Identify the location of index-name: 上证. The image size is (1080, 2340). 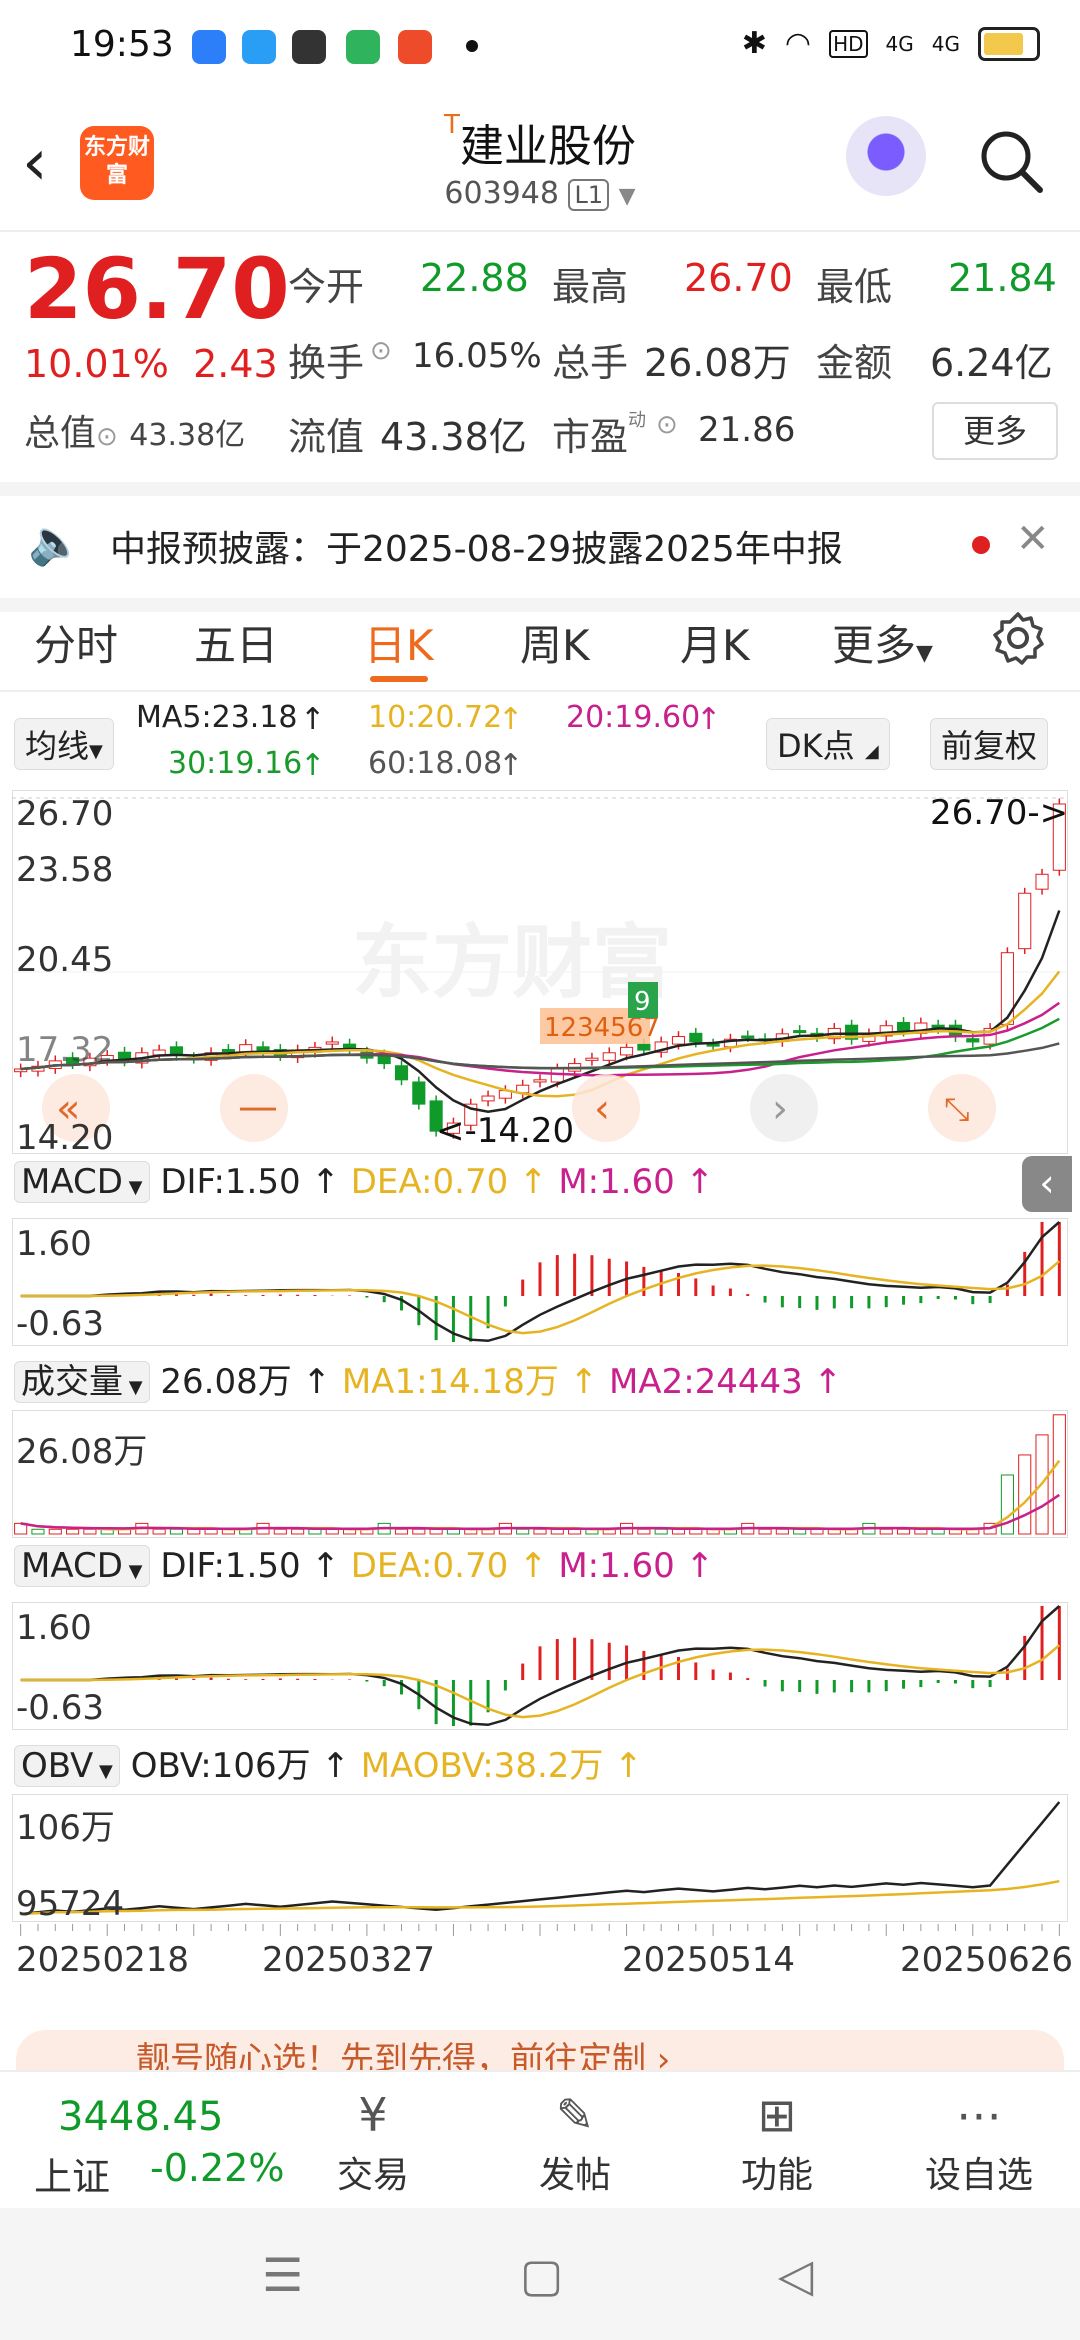
(72, 2173).